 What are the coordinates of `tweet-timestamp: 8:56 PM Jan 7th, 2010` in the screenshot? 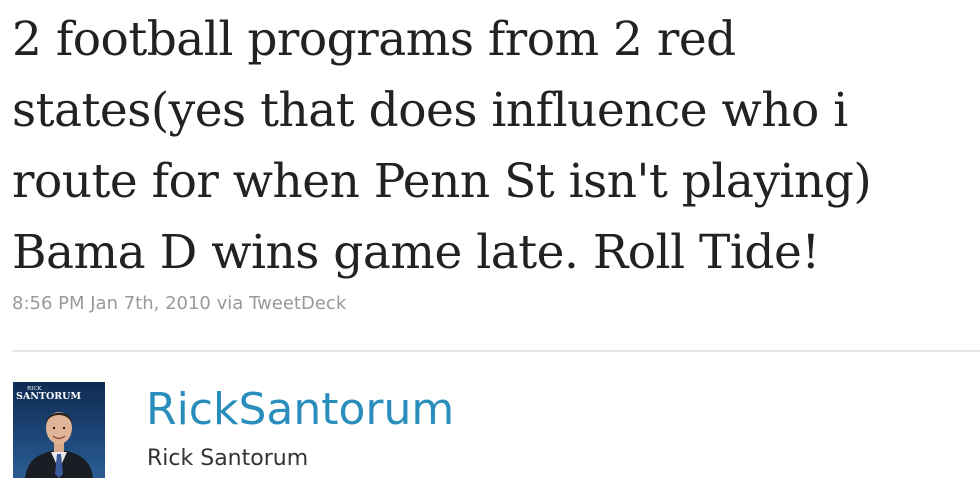 It's located at (111, 303).